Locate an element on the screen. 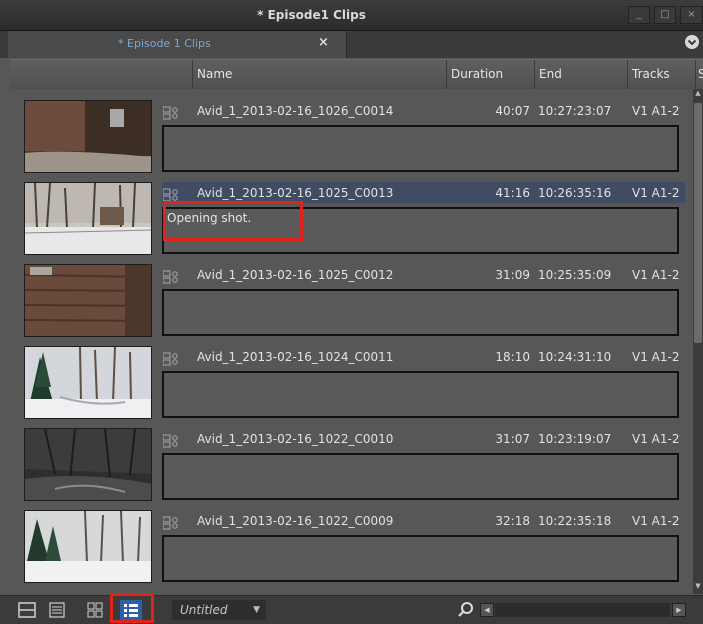  clip-end: 10:24:31:10 is located at coordinates (575, 357).